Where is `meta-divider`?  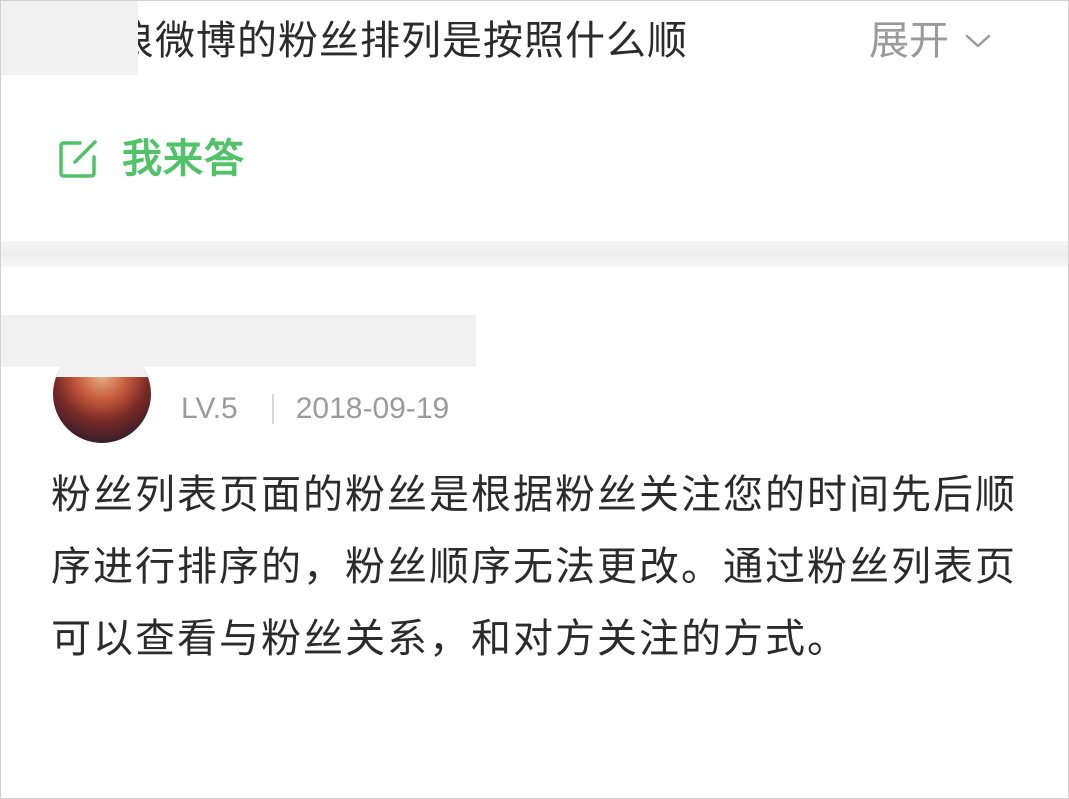
meta-divider is located at coordinates (272, 409).